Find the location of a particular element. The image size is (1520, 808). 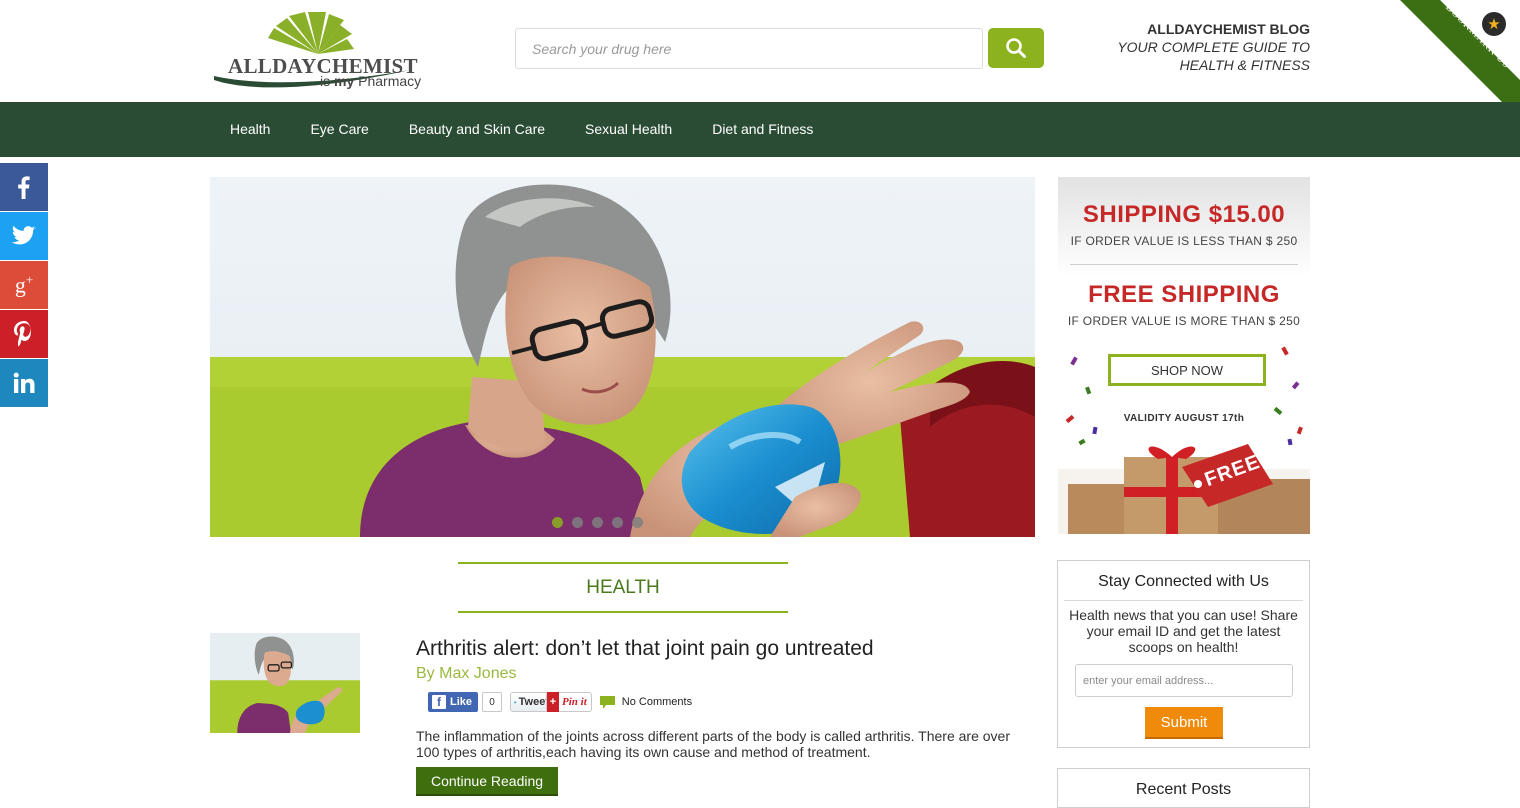

nav-item-eye-care: Eye Care is located at coordinates (339, 129).